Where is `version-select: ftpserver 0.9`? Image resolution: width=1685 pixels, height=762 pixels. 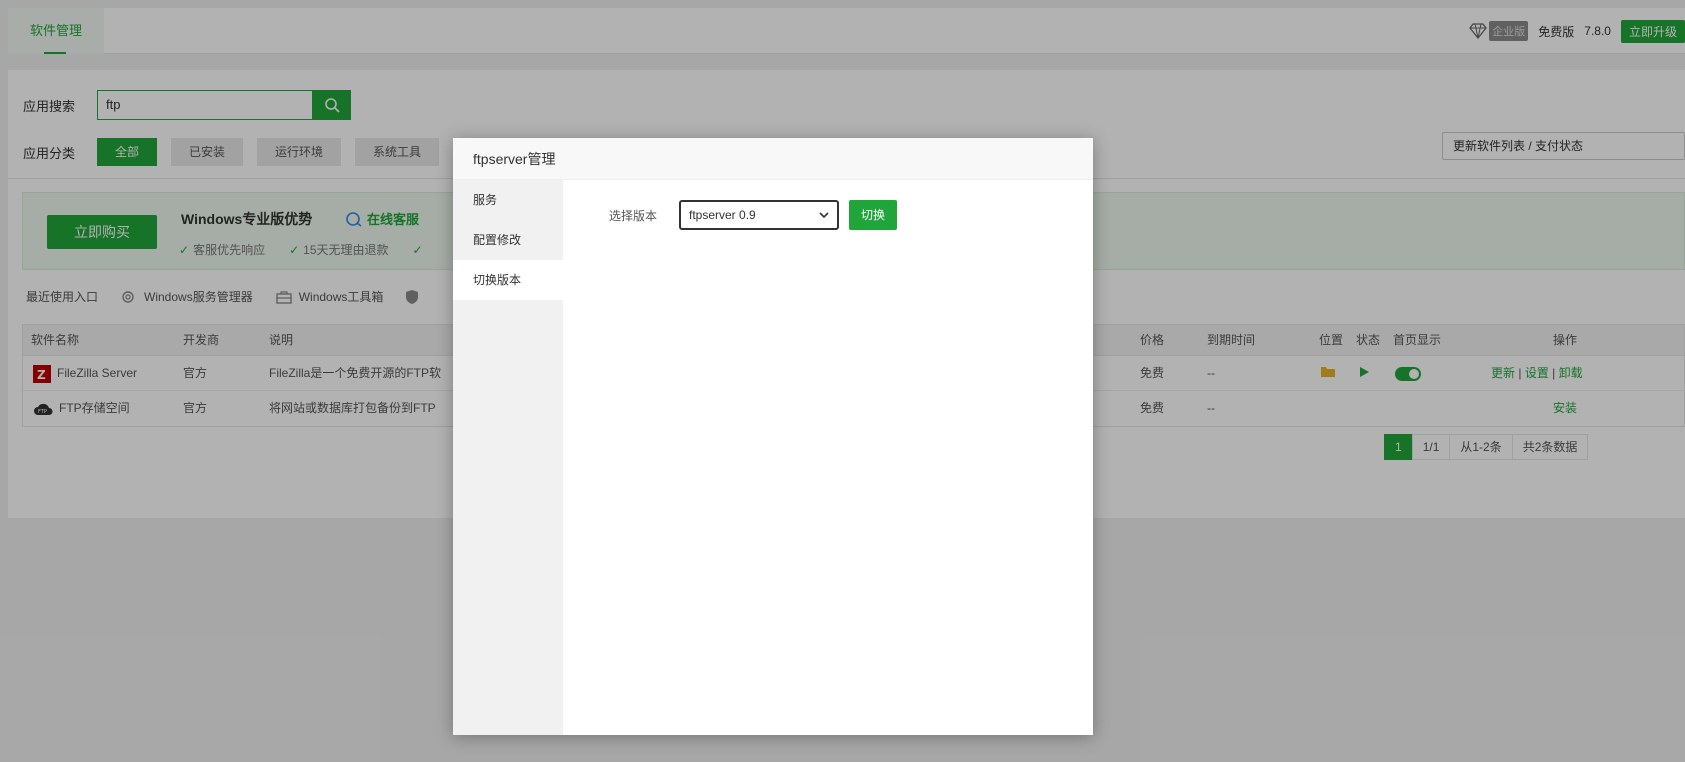 version-select: ftpserver 0.9 is located at coordinates (759, 215).